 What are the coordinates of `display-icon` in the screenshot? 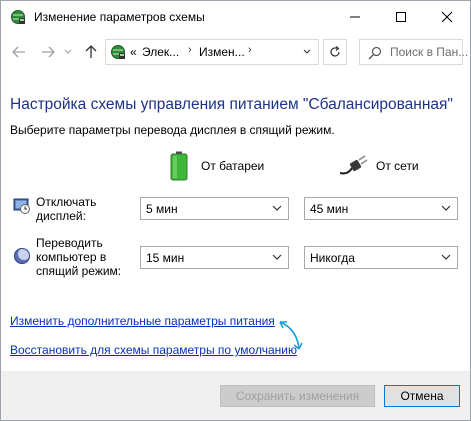 It's located at (22, 206).